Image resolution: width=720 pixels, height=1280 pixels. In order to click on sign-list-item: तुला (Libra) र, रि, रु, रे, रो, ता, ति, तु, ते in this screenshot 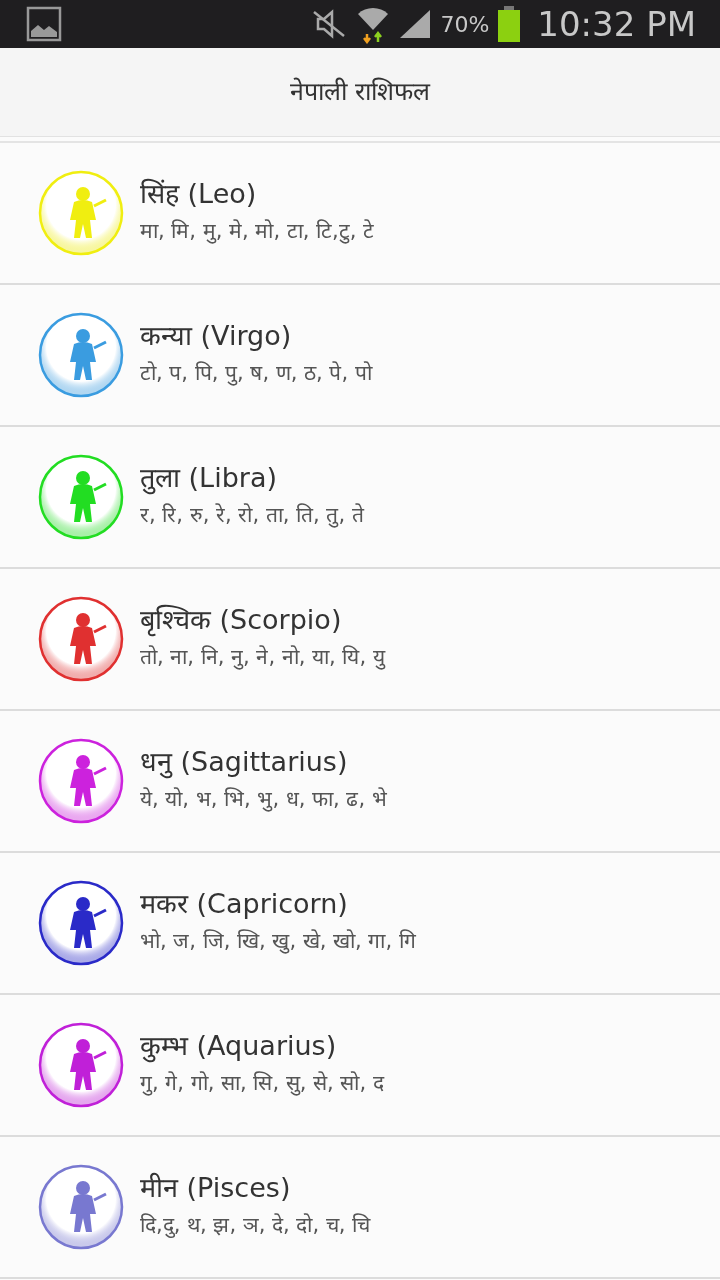, I will do `click(360, 498)`.